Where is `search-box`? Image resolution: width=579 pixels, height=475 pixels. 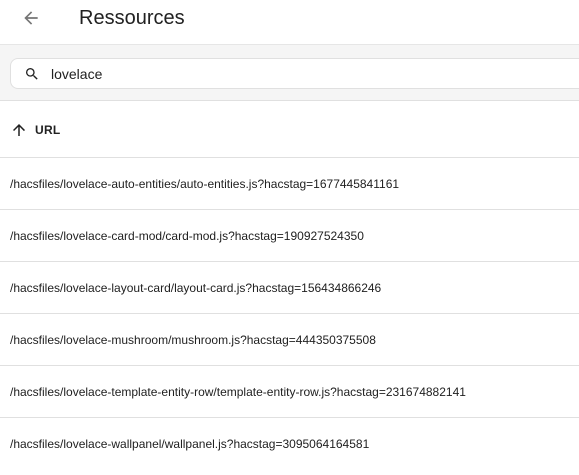 search-box is located at coordinates (294, 73).